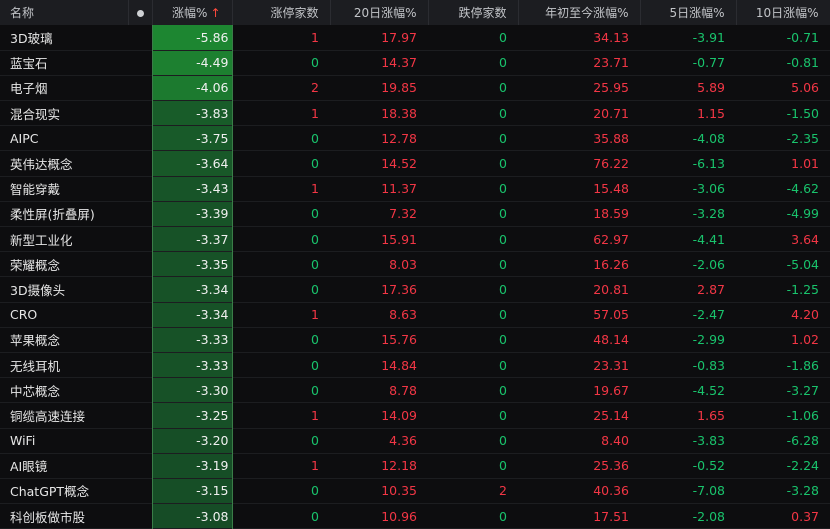  I want to click on chg5-value: 2.87, so click(711, 289).